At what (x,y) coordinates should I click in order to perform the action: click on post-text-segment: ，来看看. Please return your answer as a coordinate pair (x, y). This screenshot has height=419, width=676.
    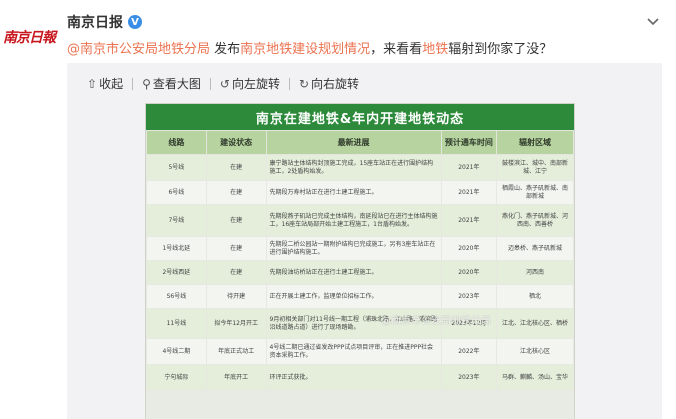
    Looking at the image, I should click on (396, 49).